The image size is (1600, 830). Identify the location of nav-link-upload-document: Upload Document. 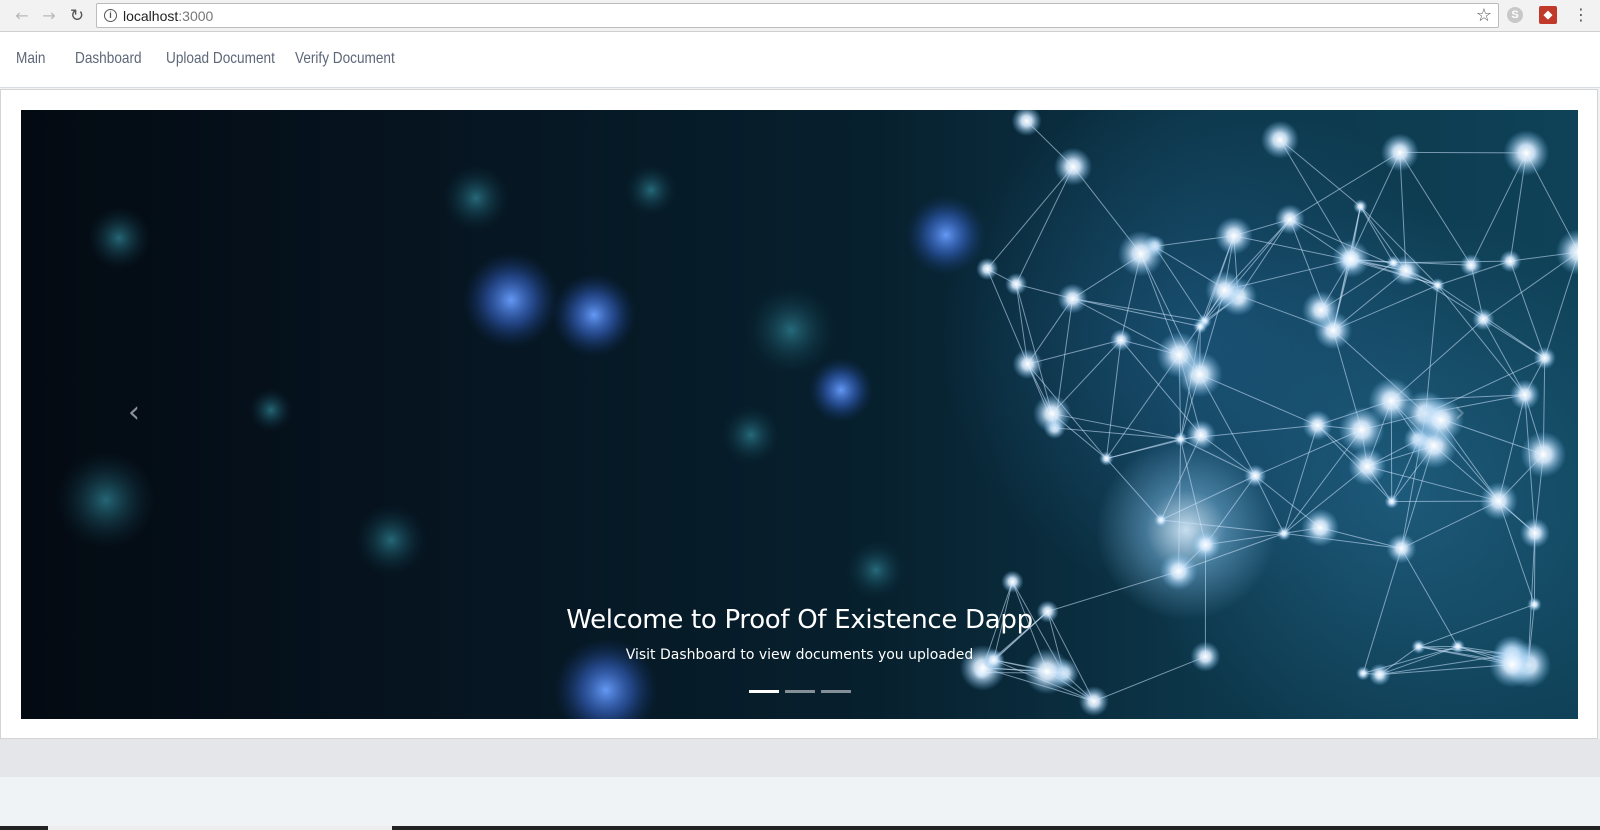
(220, 59).